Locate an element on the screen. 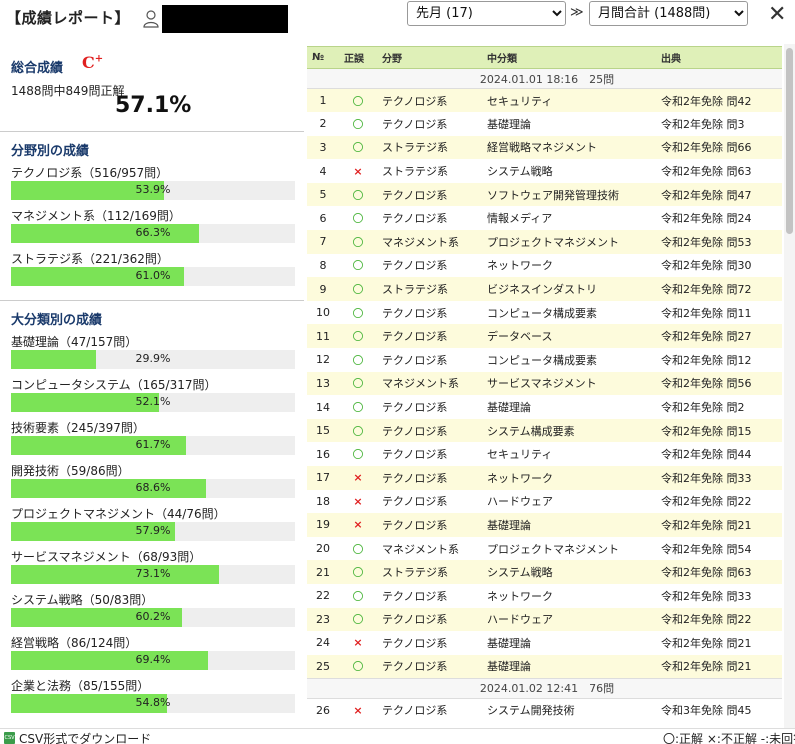 The image size is (795, 744). score-bar: 68.6% is located at coordinates (153, 488).